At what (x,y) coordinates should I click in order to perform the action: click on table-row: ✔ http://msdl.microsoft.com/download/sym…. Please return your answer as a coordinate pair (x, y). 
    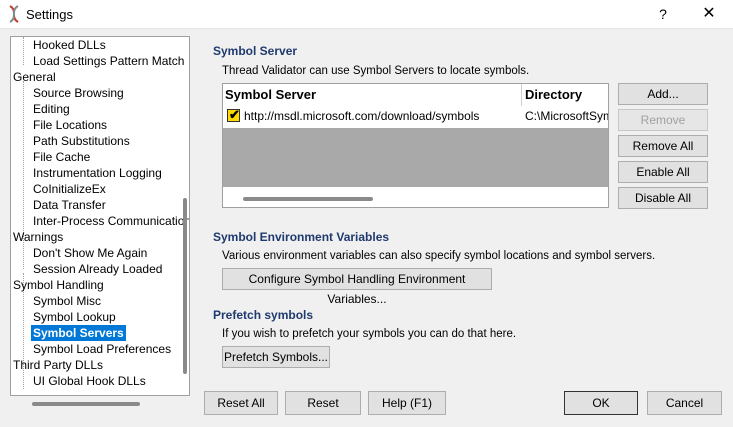
    Looking at the image, I should click on (415, 116).